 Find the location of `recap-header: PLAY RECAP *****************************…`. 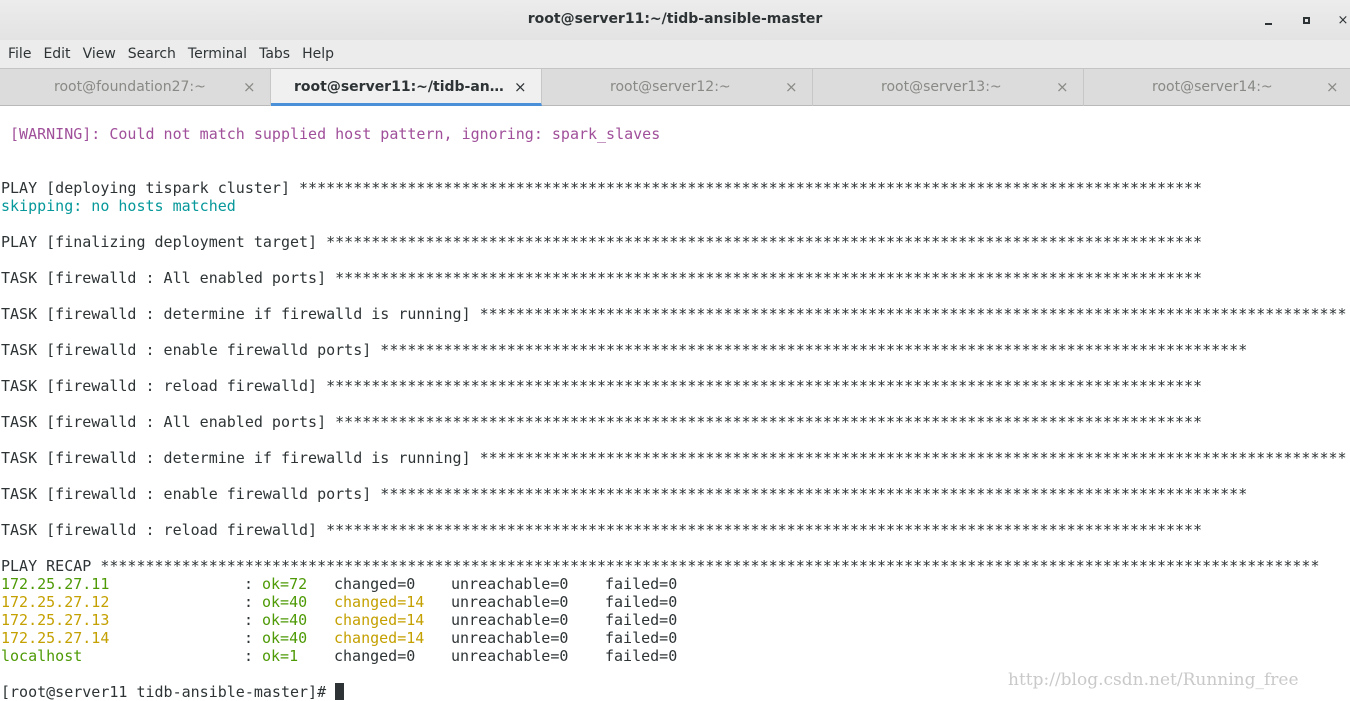

recap-header: PLAY RECAP *****************************… is located at coordinates (660, 566).